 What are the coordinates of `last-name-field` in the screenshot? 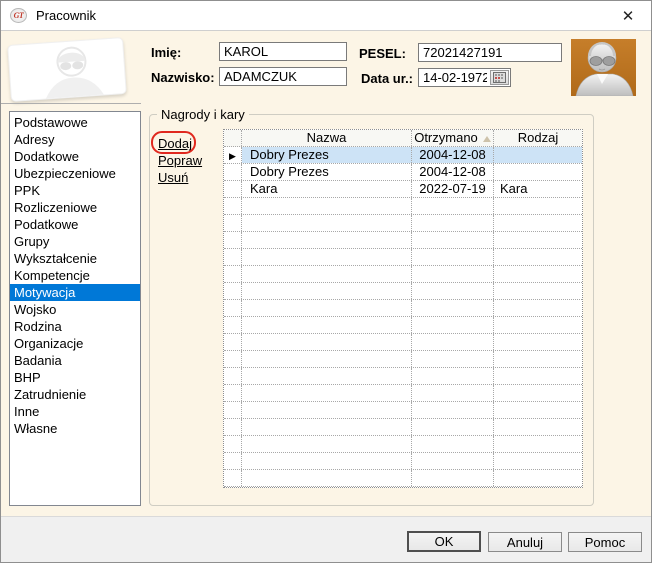 It's located at (283, 76).